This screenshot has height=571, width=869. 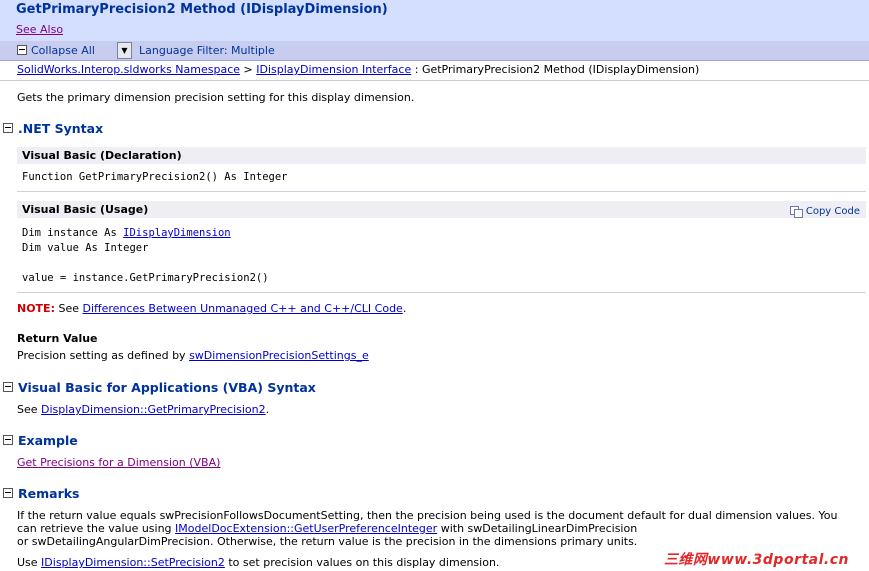 I want to click on example-text: Get Precisions for a Dimension (VBA), so click(x=118, y=462).